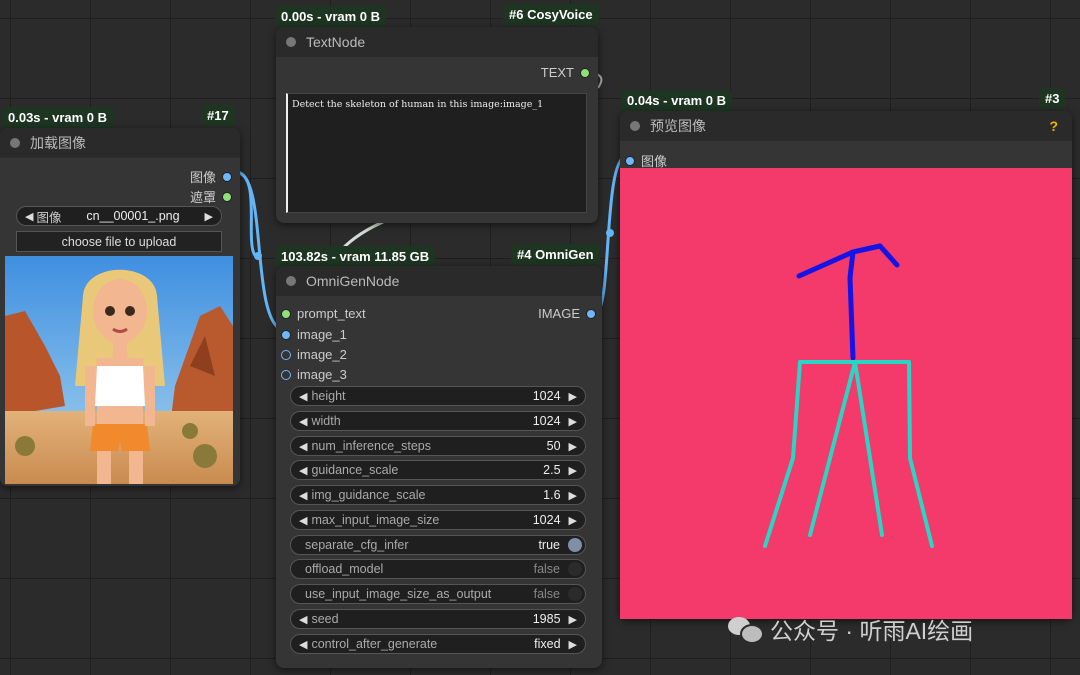 Image resolution: width=1080 pixels, height=675 pixels. What do you see at coordinates (438, 495) in the screenshot?
I see `widget-img-guidance-scale: ◀ img_guidance_scale 1.6 ▶` at bounding box center [438, 495].